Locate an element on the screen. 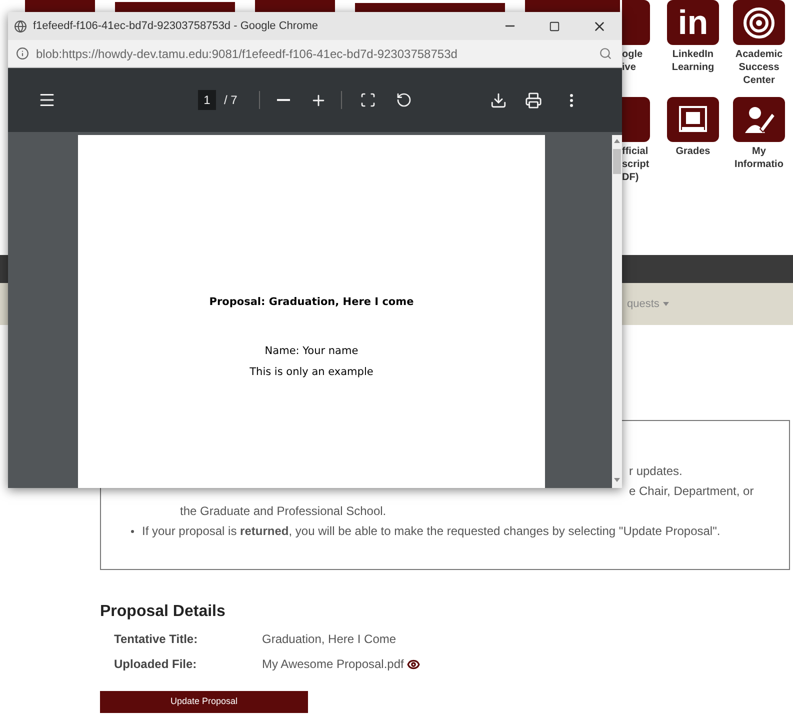  tile-label: Grades is located at coordinates (693, 151).